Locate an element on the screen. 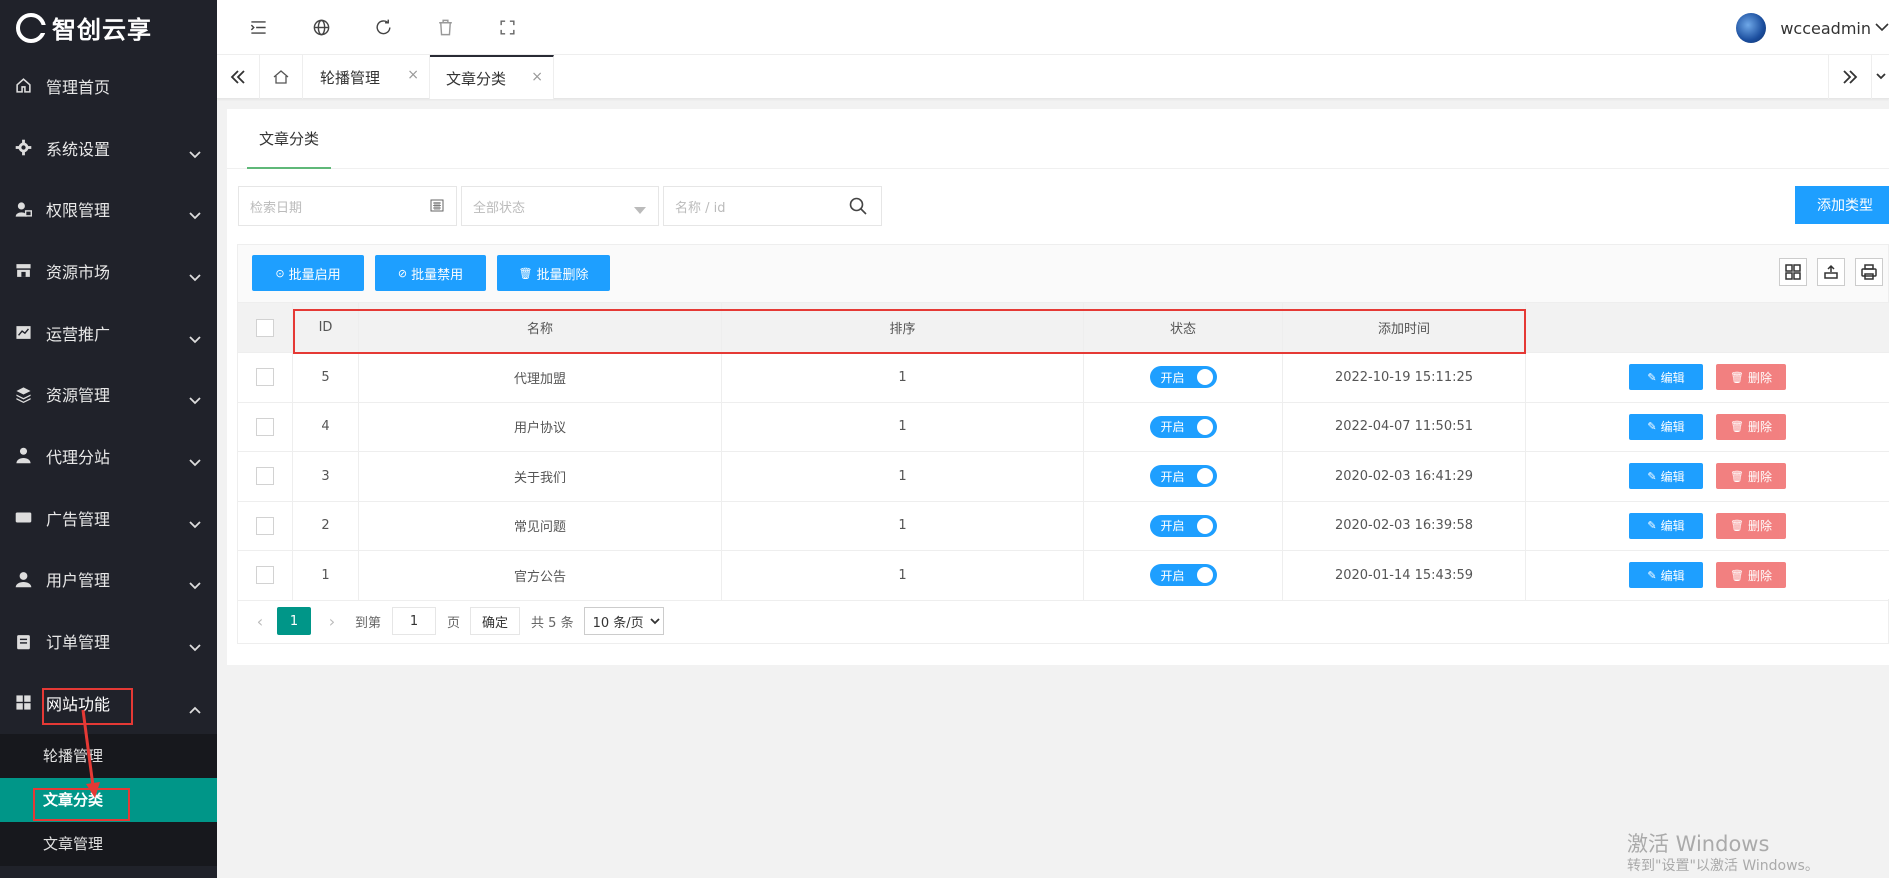 Image resolution: width=1889 pixels, height=878 pixels. trash-icon: 🗑 is located at coordinates (1737, 575).